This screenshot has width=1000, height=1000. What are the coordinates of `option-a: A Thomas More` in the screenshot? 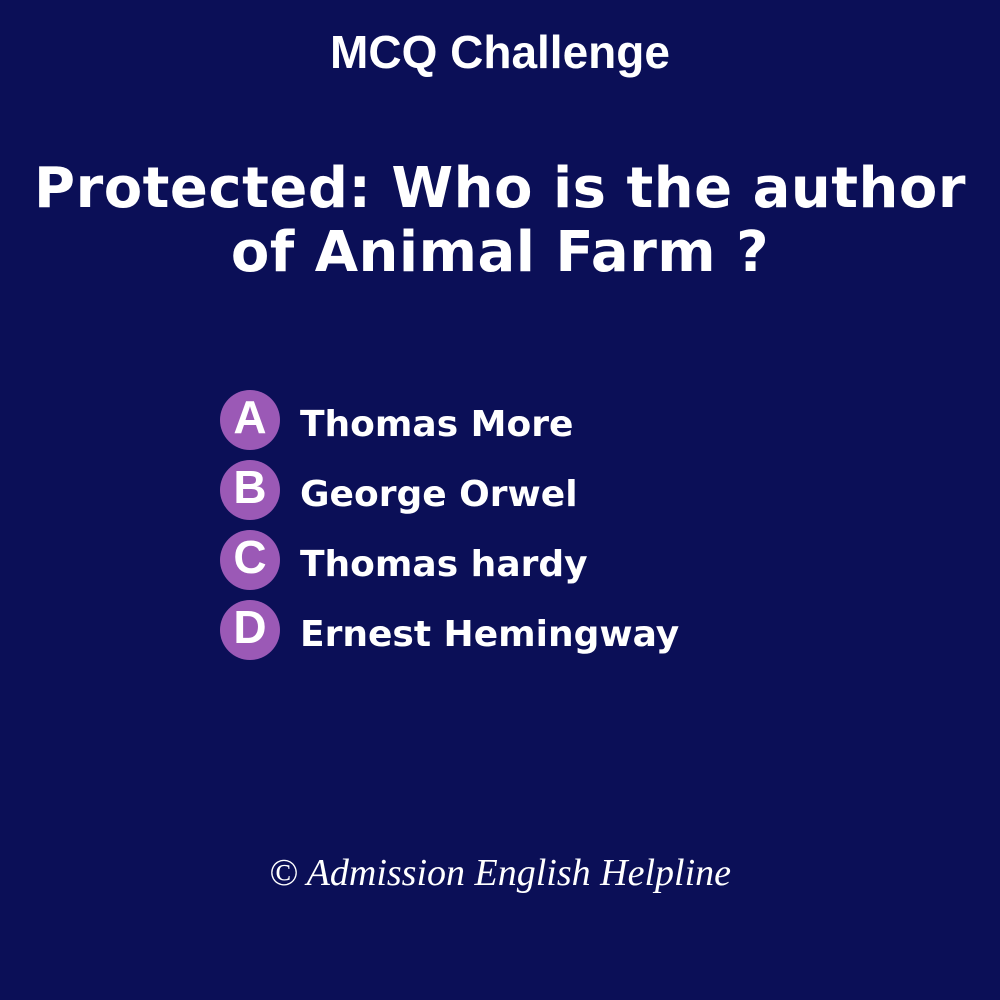 It's located at (570, 420).